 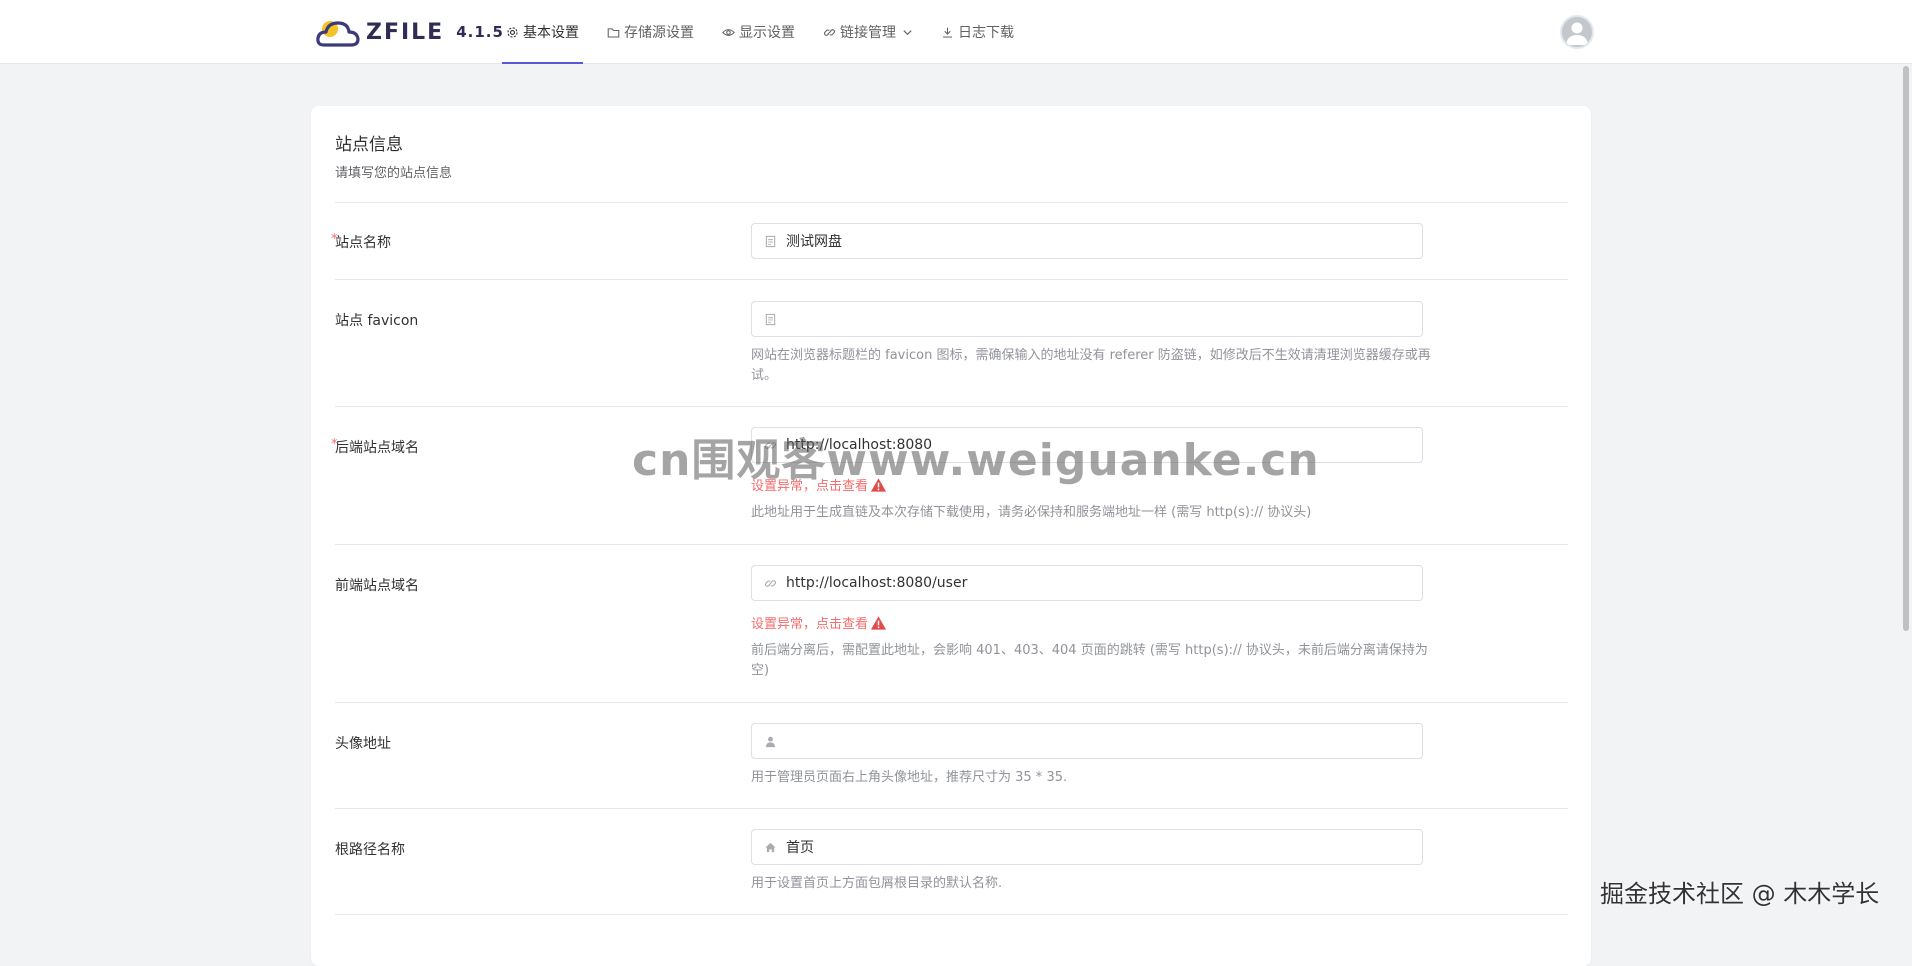 What do you see at coordinates (810, 624) in the screenshot?
I see `error-text: 设置异常，点击查看` at bounding box center [810, 624].